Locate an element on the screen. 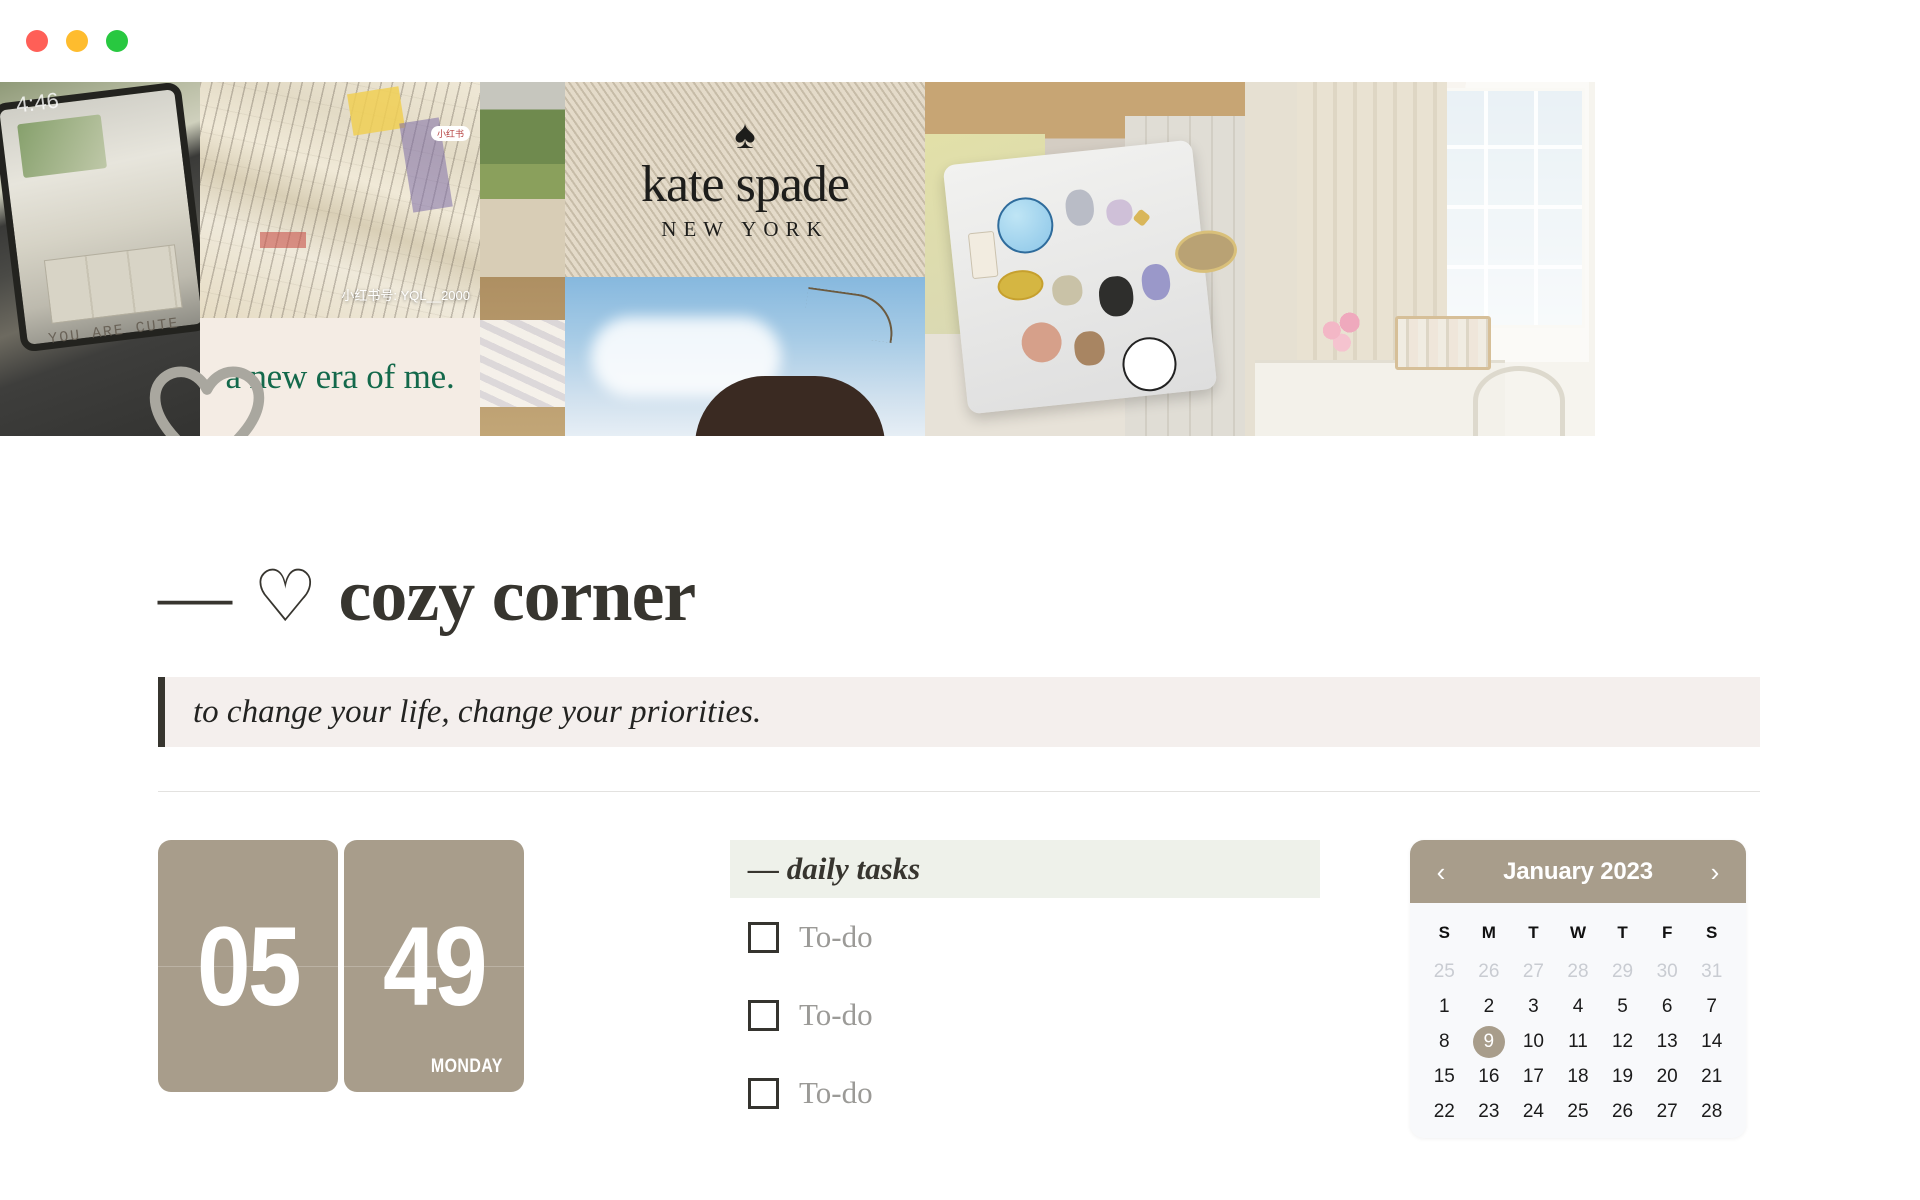  highlight-red is located at coordinates (283, 240).